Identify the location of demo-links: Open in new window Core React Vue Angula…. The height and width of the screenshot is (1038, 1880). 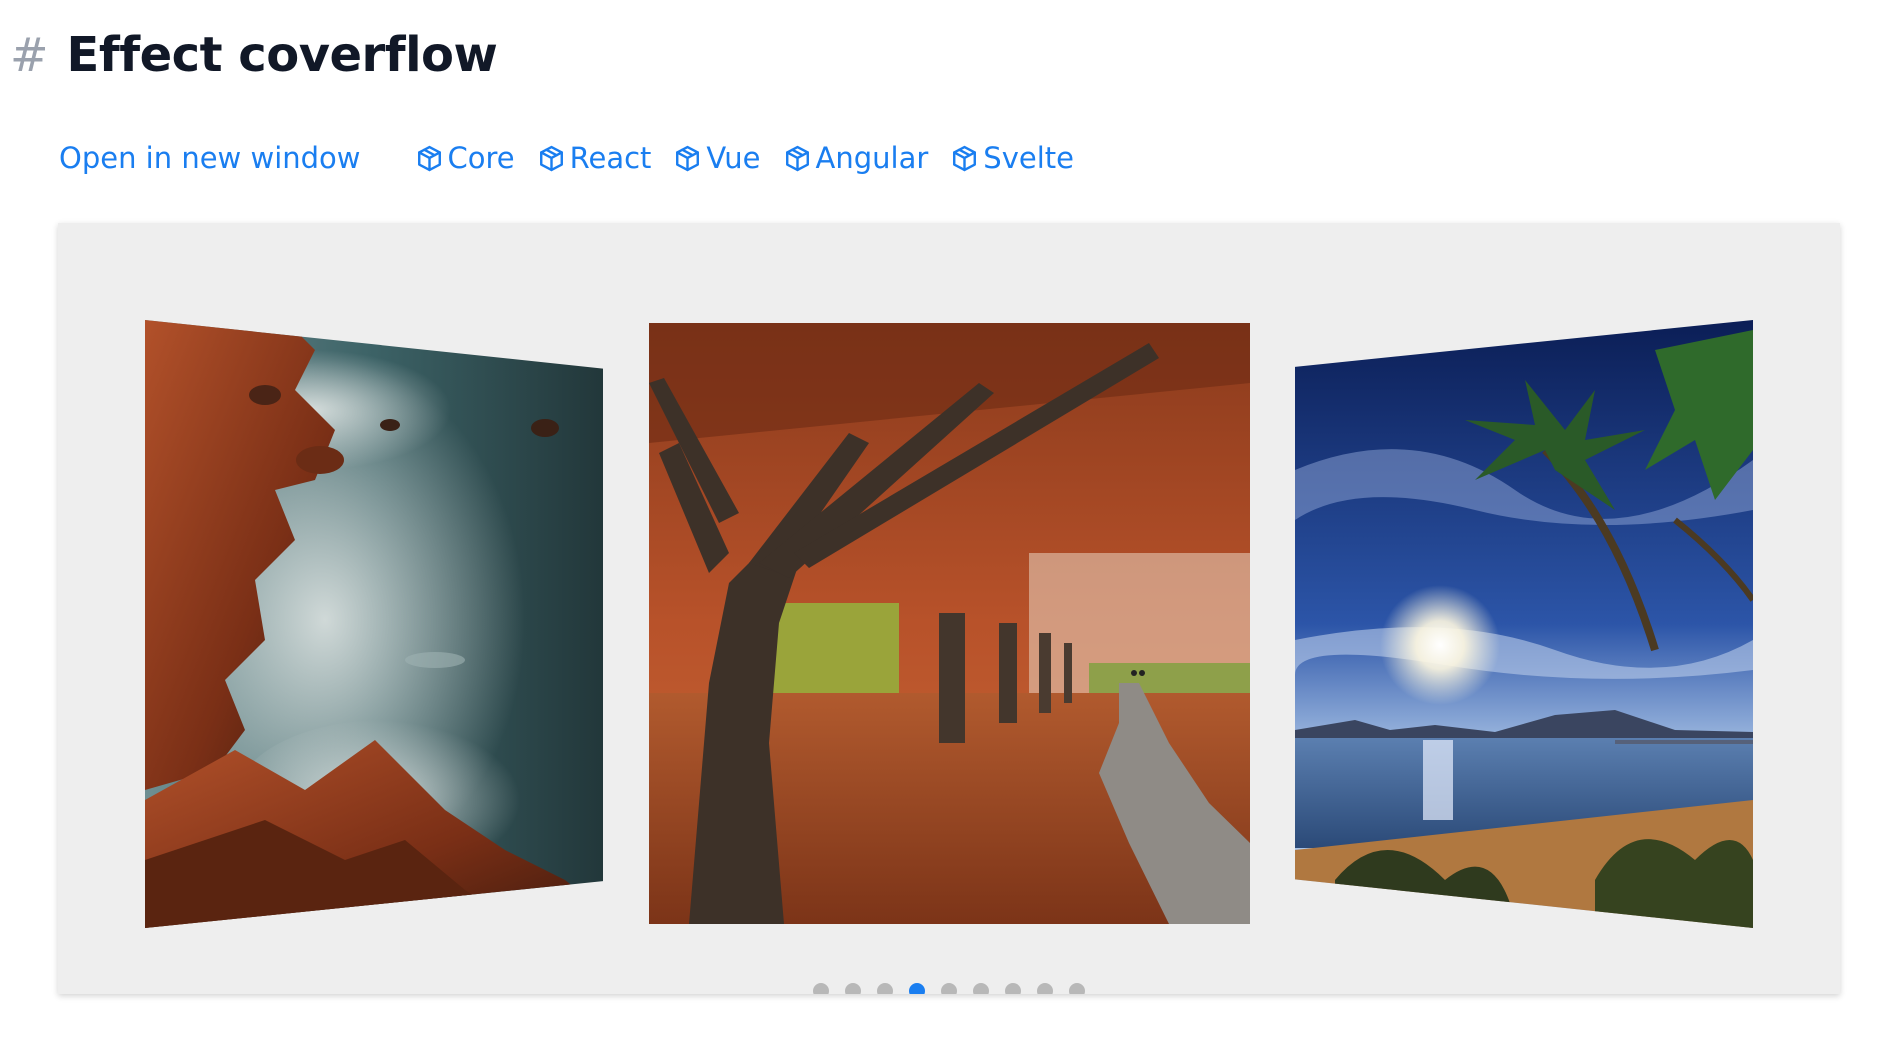
(577, 158).